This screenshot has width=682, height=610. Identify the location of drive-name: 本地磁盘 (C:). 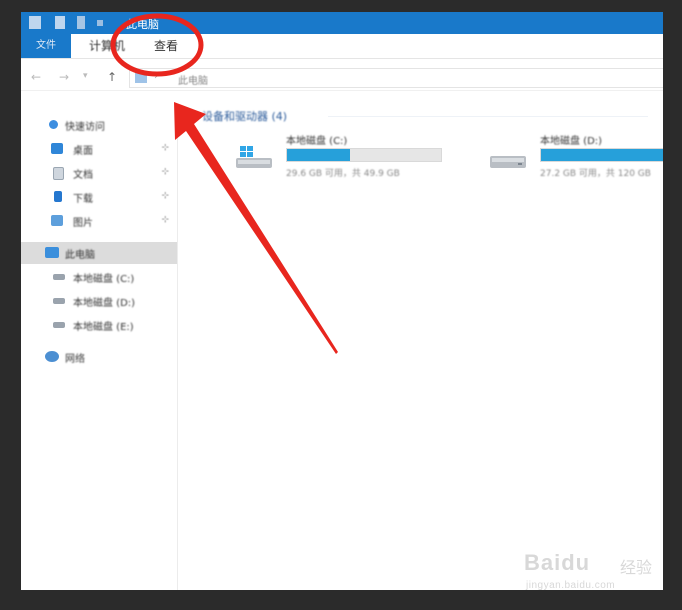
(317, 141).